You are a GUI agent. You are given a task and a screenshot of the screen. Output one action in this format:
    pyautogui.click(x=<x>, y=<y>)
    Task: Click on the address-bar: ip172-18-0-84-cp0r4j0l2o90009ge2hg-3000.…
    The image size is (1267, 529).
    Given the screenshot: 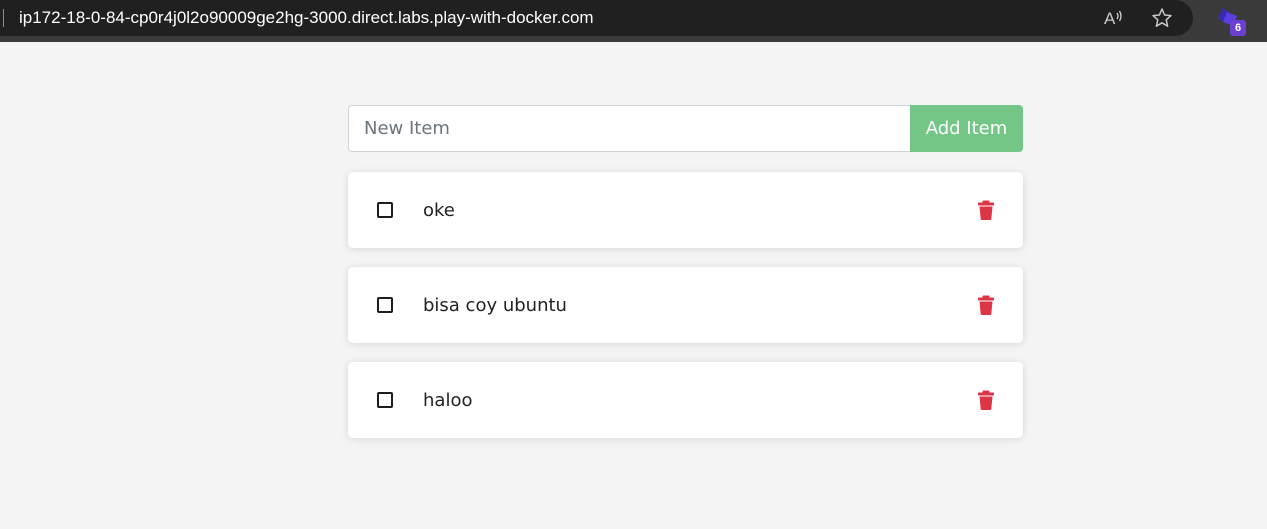 What is the action you would take?
    pyautogui.click(x=596, y=18)
    